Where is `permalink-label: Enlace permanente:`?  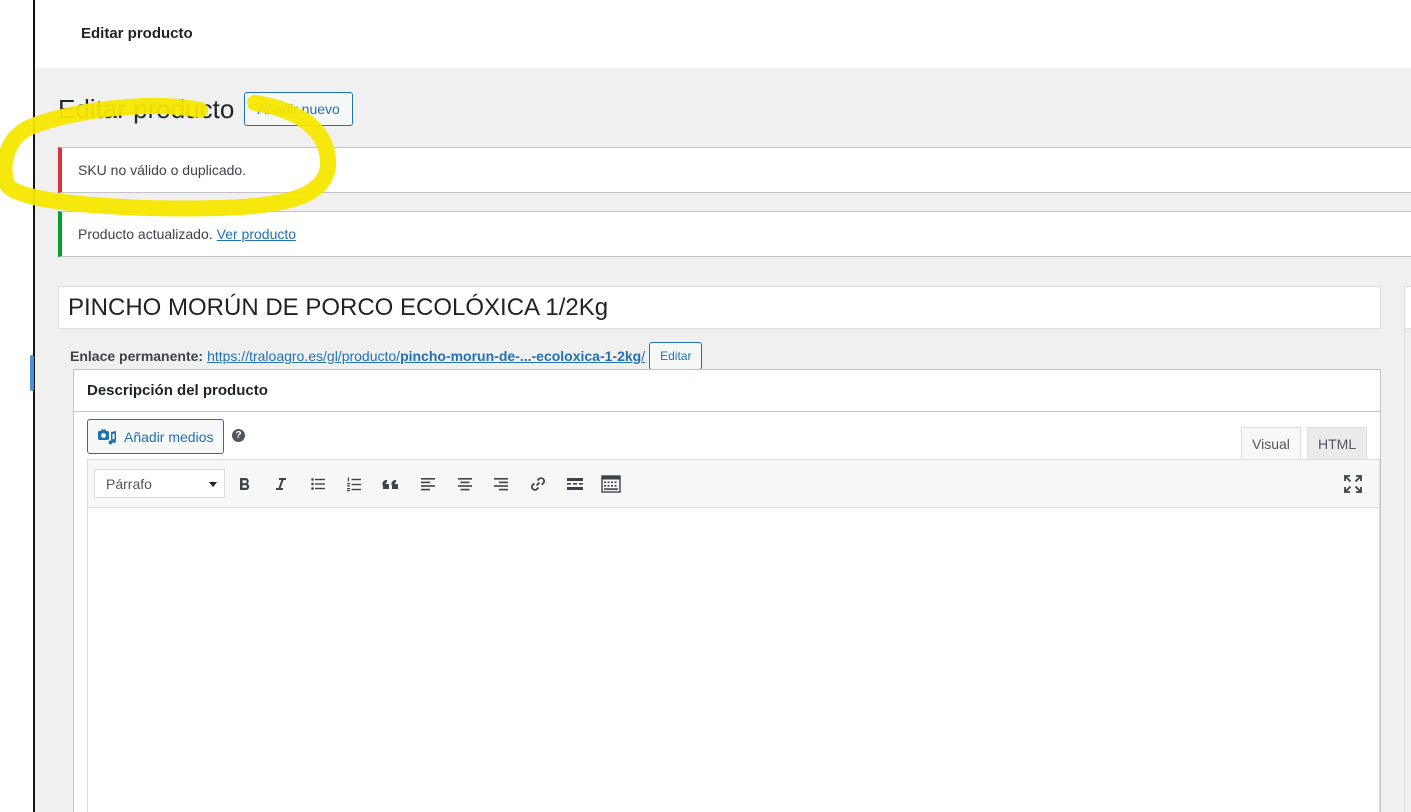
permalink-label: Enlace permanente: is located at coordinates (137, 356).